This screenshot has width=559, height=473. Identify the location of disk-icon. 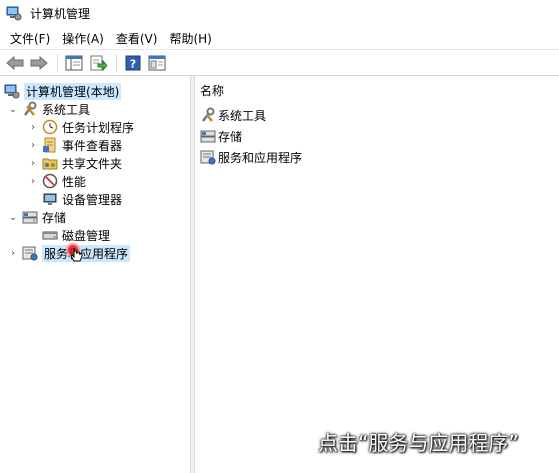
(50, 235).